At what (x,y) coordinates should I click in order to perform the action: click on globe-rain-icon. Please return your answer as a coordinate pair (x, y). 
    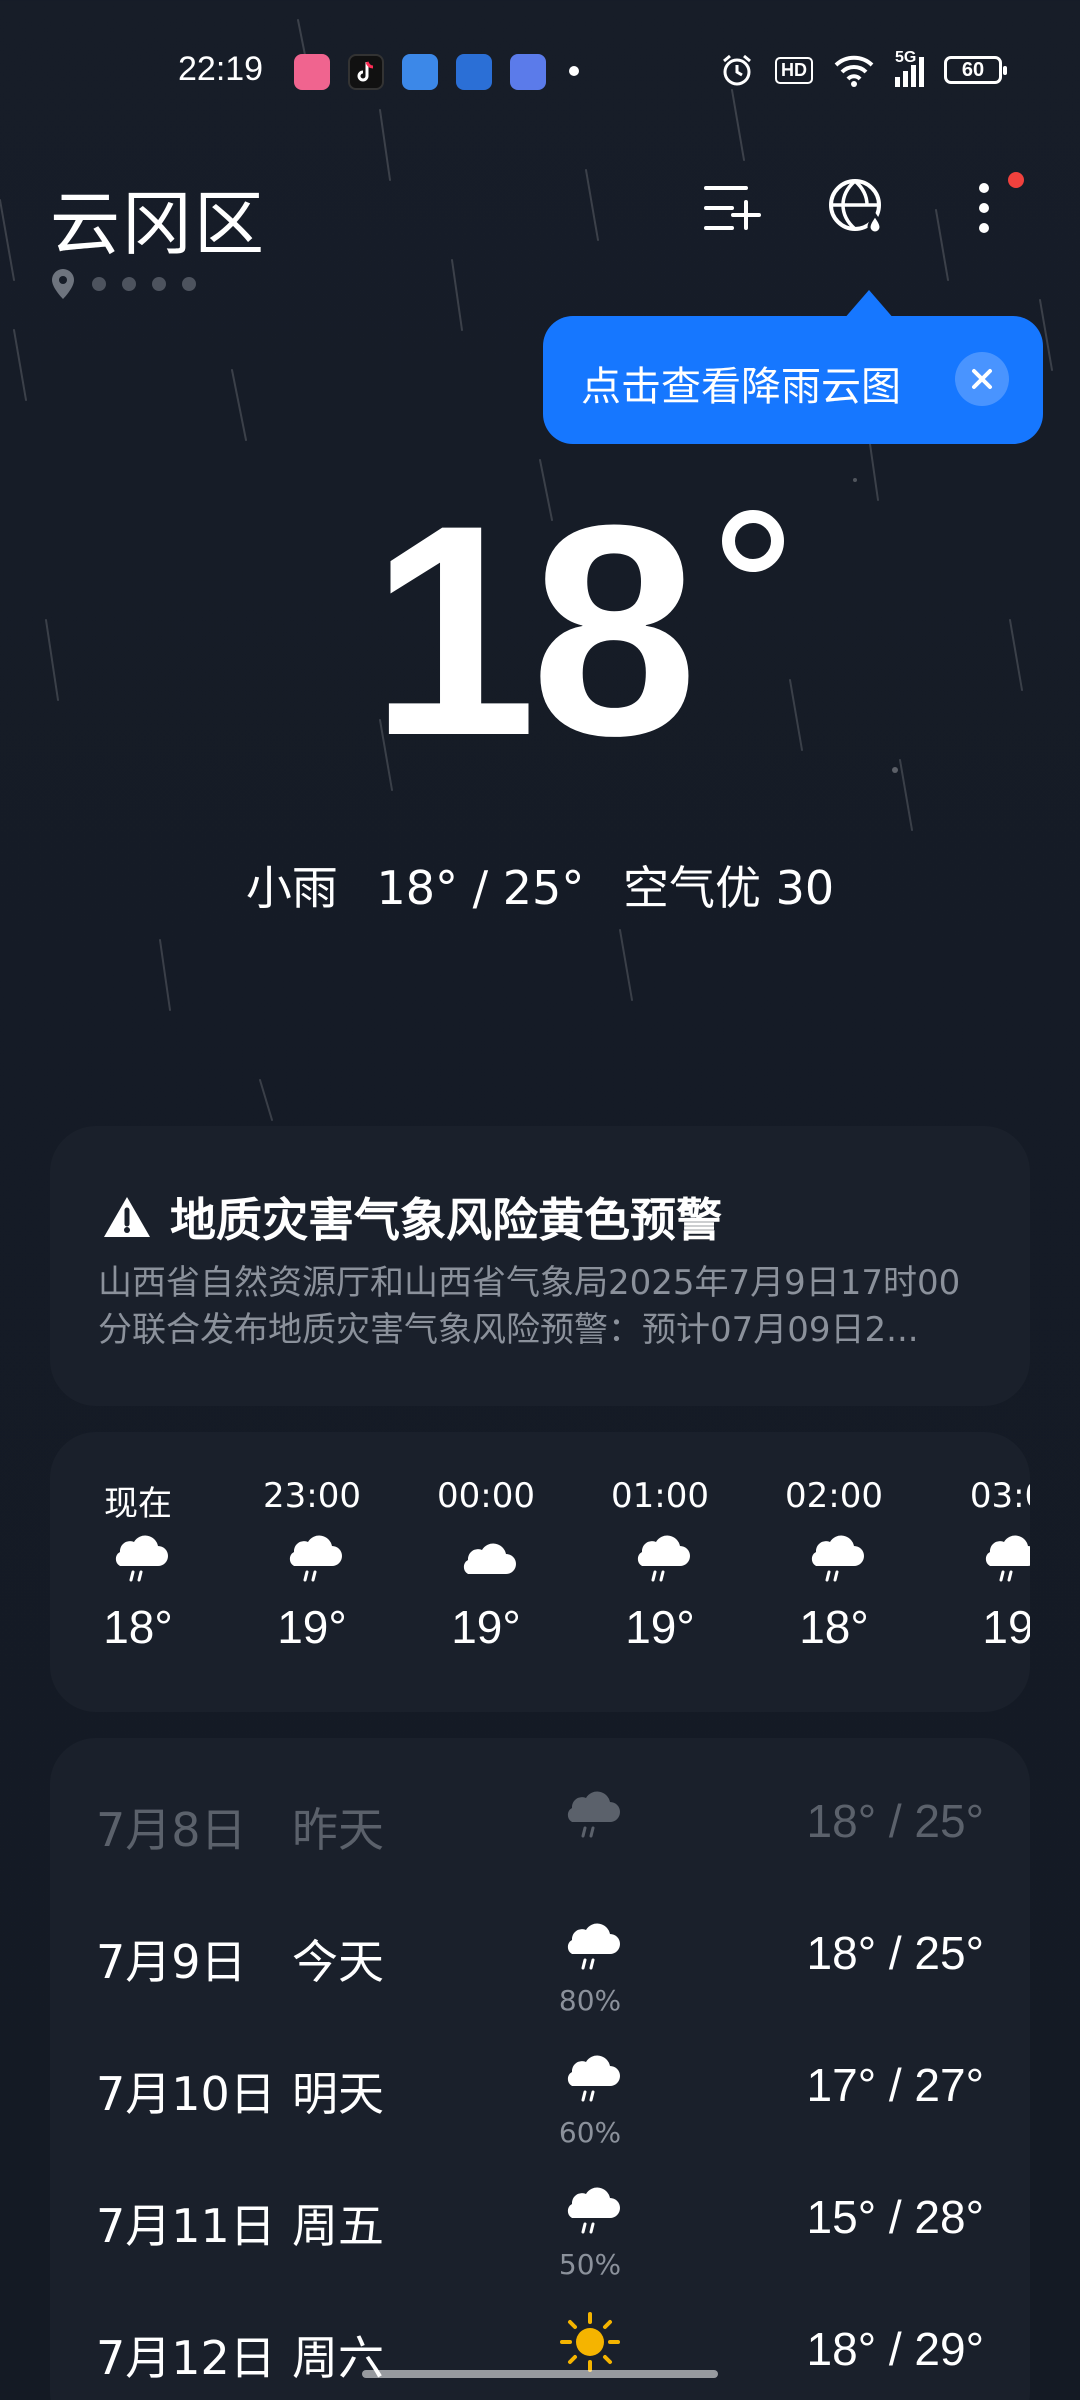
    Looking at the image, I should click on (856, 207).